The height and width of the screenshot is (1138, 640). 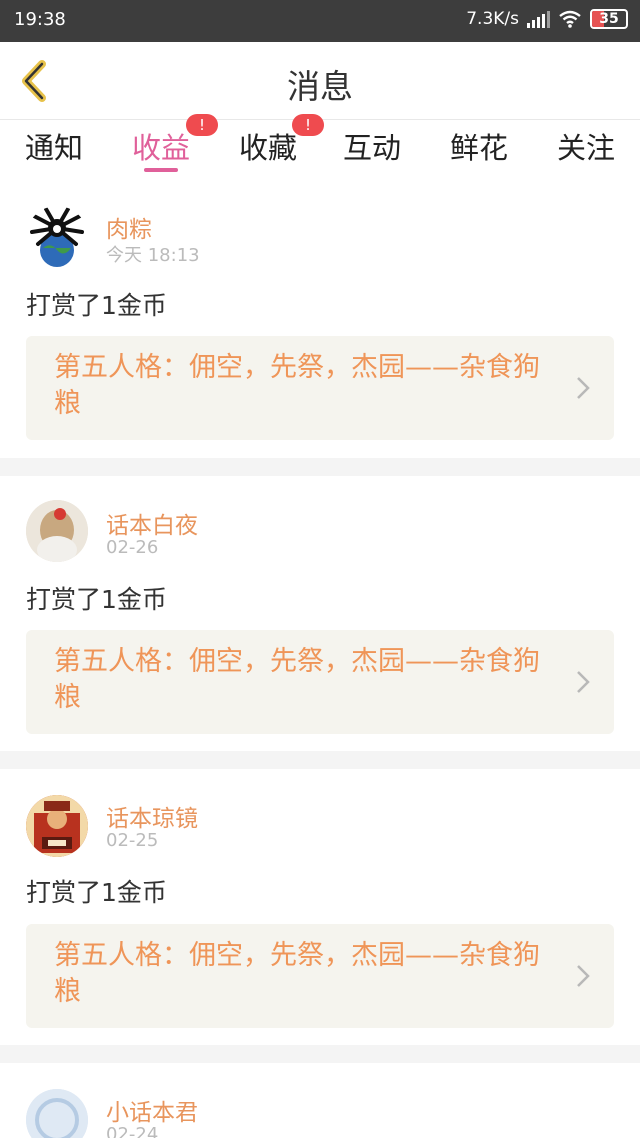 What do you see at coordinates (372, 146) in the screenshot?
I see `tab-interactions: 互动` at bounding box center [372, 146].